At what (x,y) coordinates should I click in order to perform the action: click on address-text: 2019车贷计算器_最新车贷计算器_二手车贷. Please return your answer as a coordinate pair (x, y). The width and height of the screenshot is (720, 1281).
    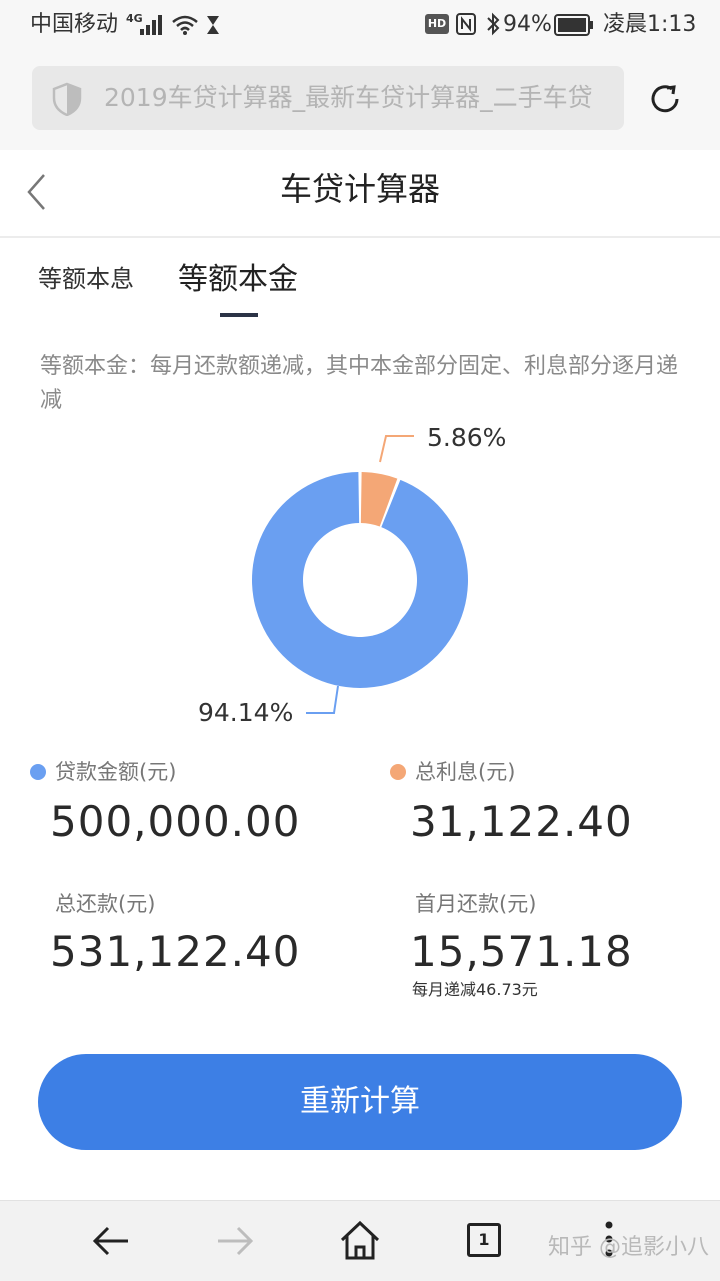
    Looking at the image, I should click on (354, 98).